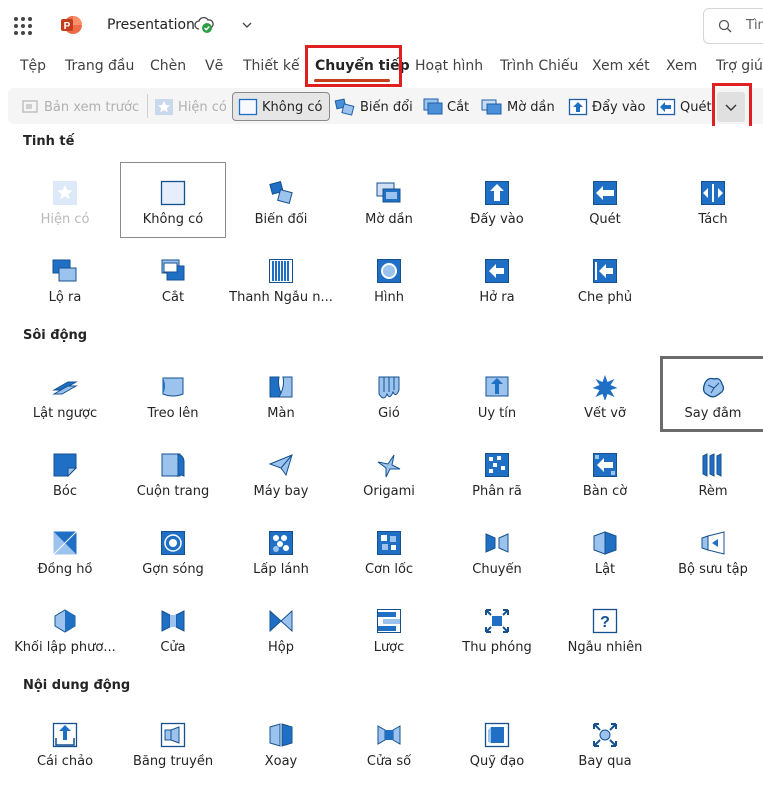 The height and width of the screenshot is (790, 763). I want to click on transition-wipe: Quét, so click(605, 212).